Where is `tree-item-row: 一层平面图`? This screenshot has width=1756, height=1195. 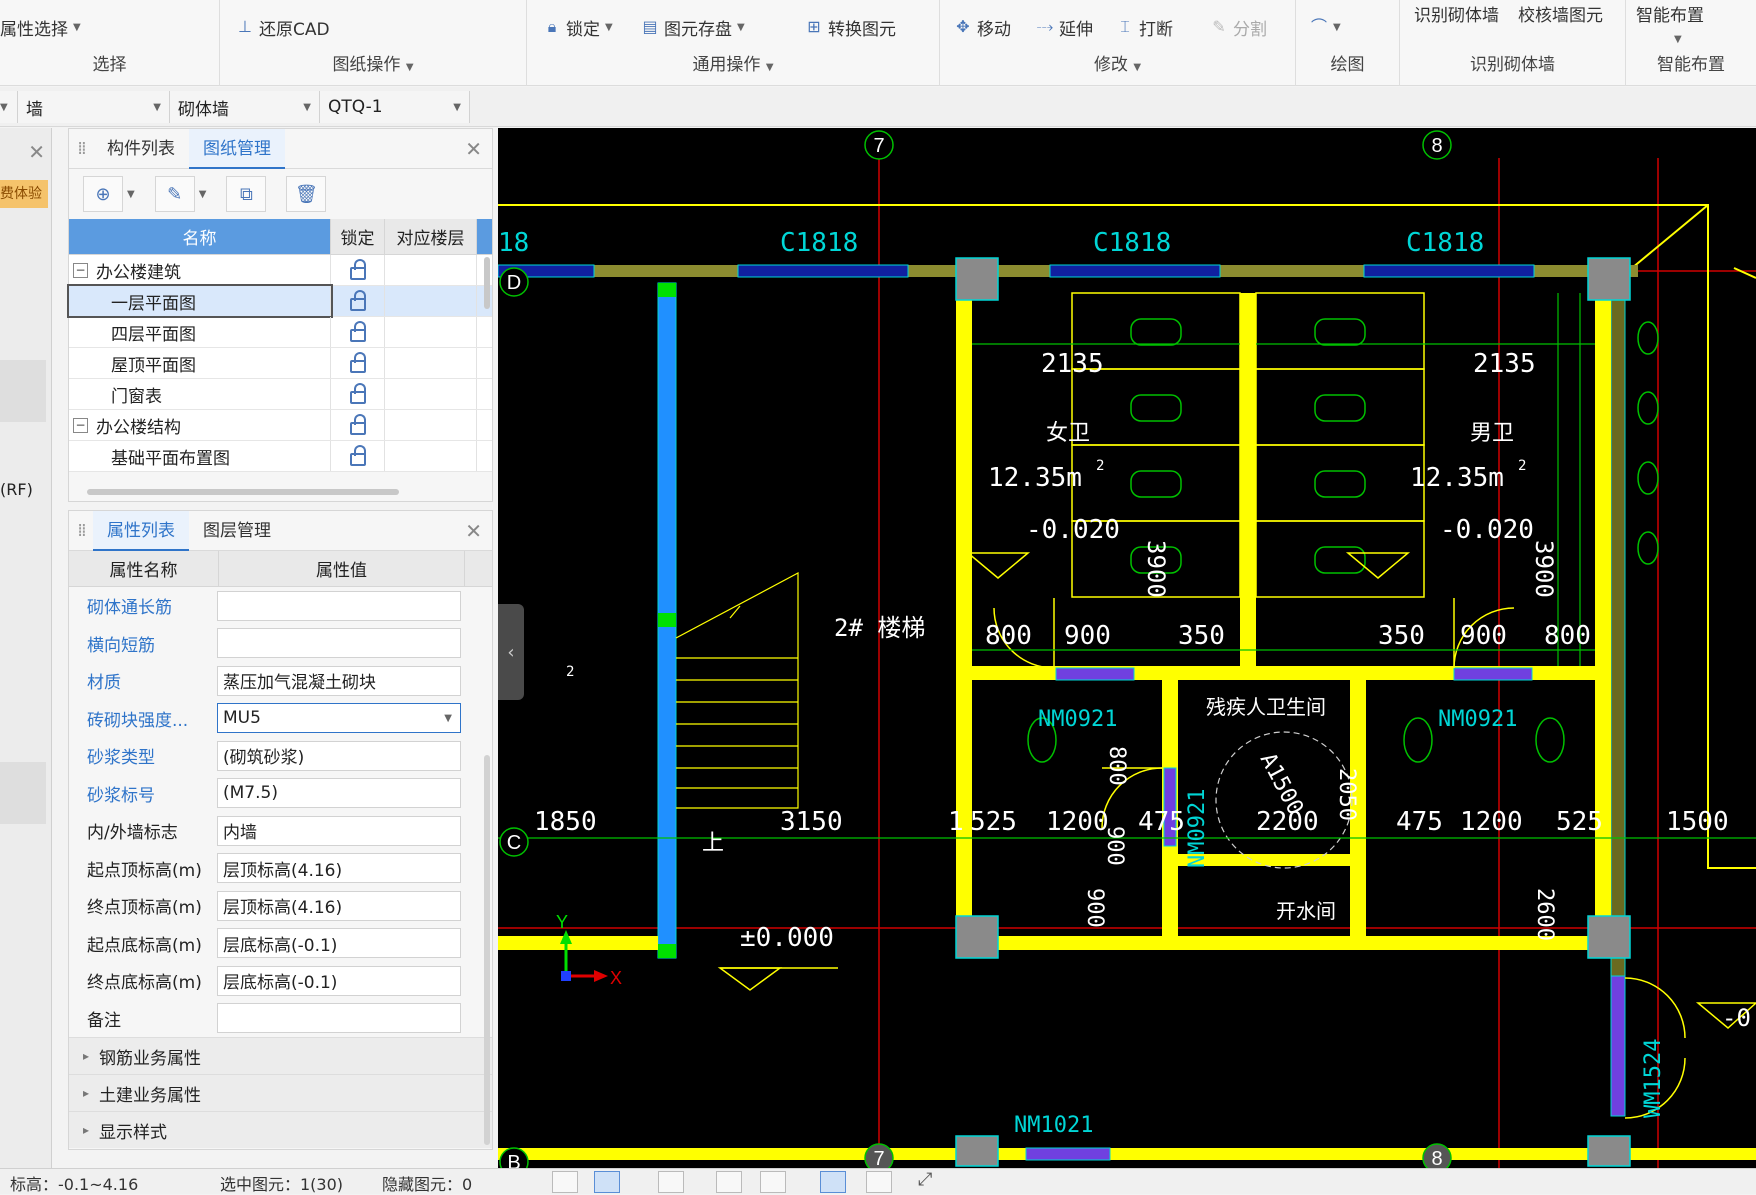 tree-item-row: 一层平面图 is located at coordinates (279, 301).